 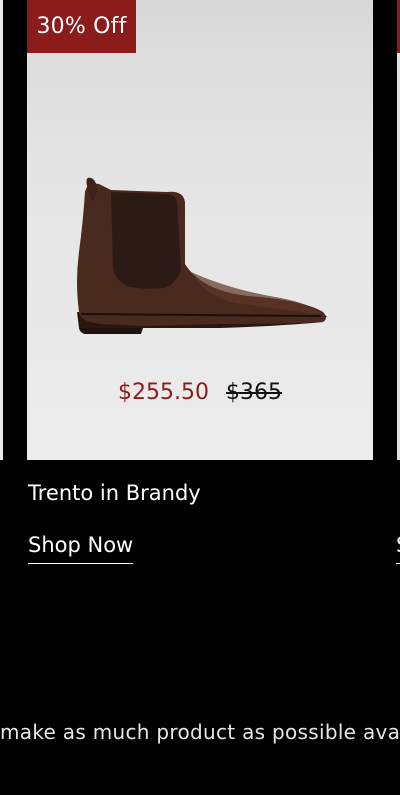 I want to click on discount-badge: 30% Off, so click(x=81, y=26).